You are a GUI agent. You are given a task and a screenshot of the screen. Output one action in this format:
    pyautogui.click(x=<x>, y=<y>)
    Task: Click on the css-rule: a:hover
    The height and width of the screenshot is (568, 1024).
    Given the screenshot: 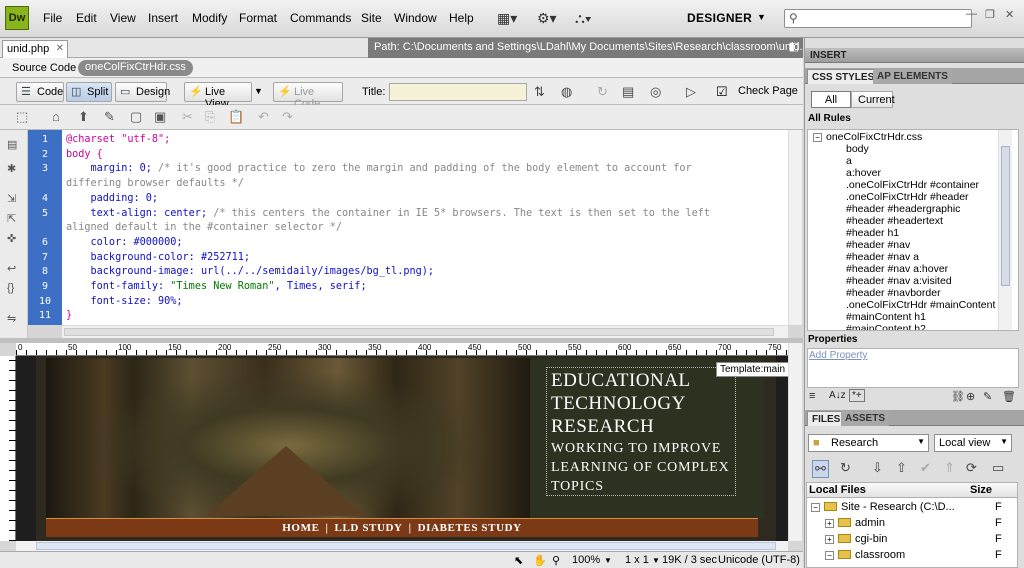 What is the action you would take?
    pyautogui.click(x=863, y=173)
    